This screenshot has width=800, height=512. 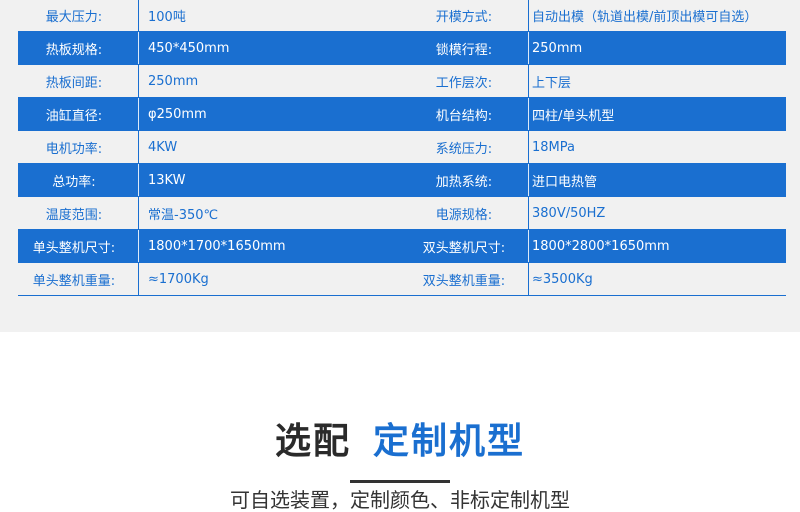 What do you see at coordinates (402, 16) in the screenshot?
I see `spec-row: 最大压力: 100吨 开模方式: 自动出模（轨道出模/前顶出模可自选）` at bounding box center [402, 16].